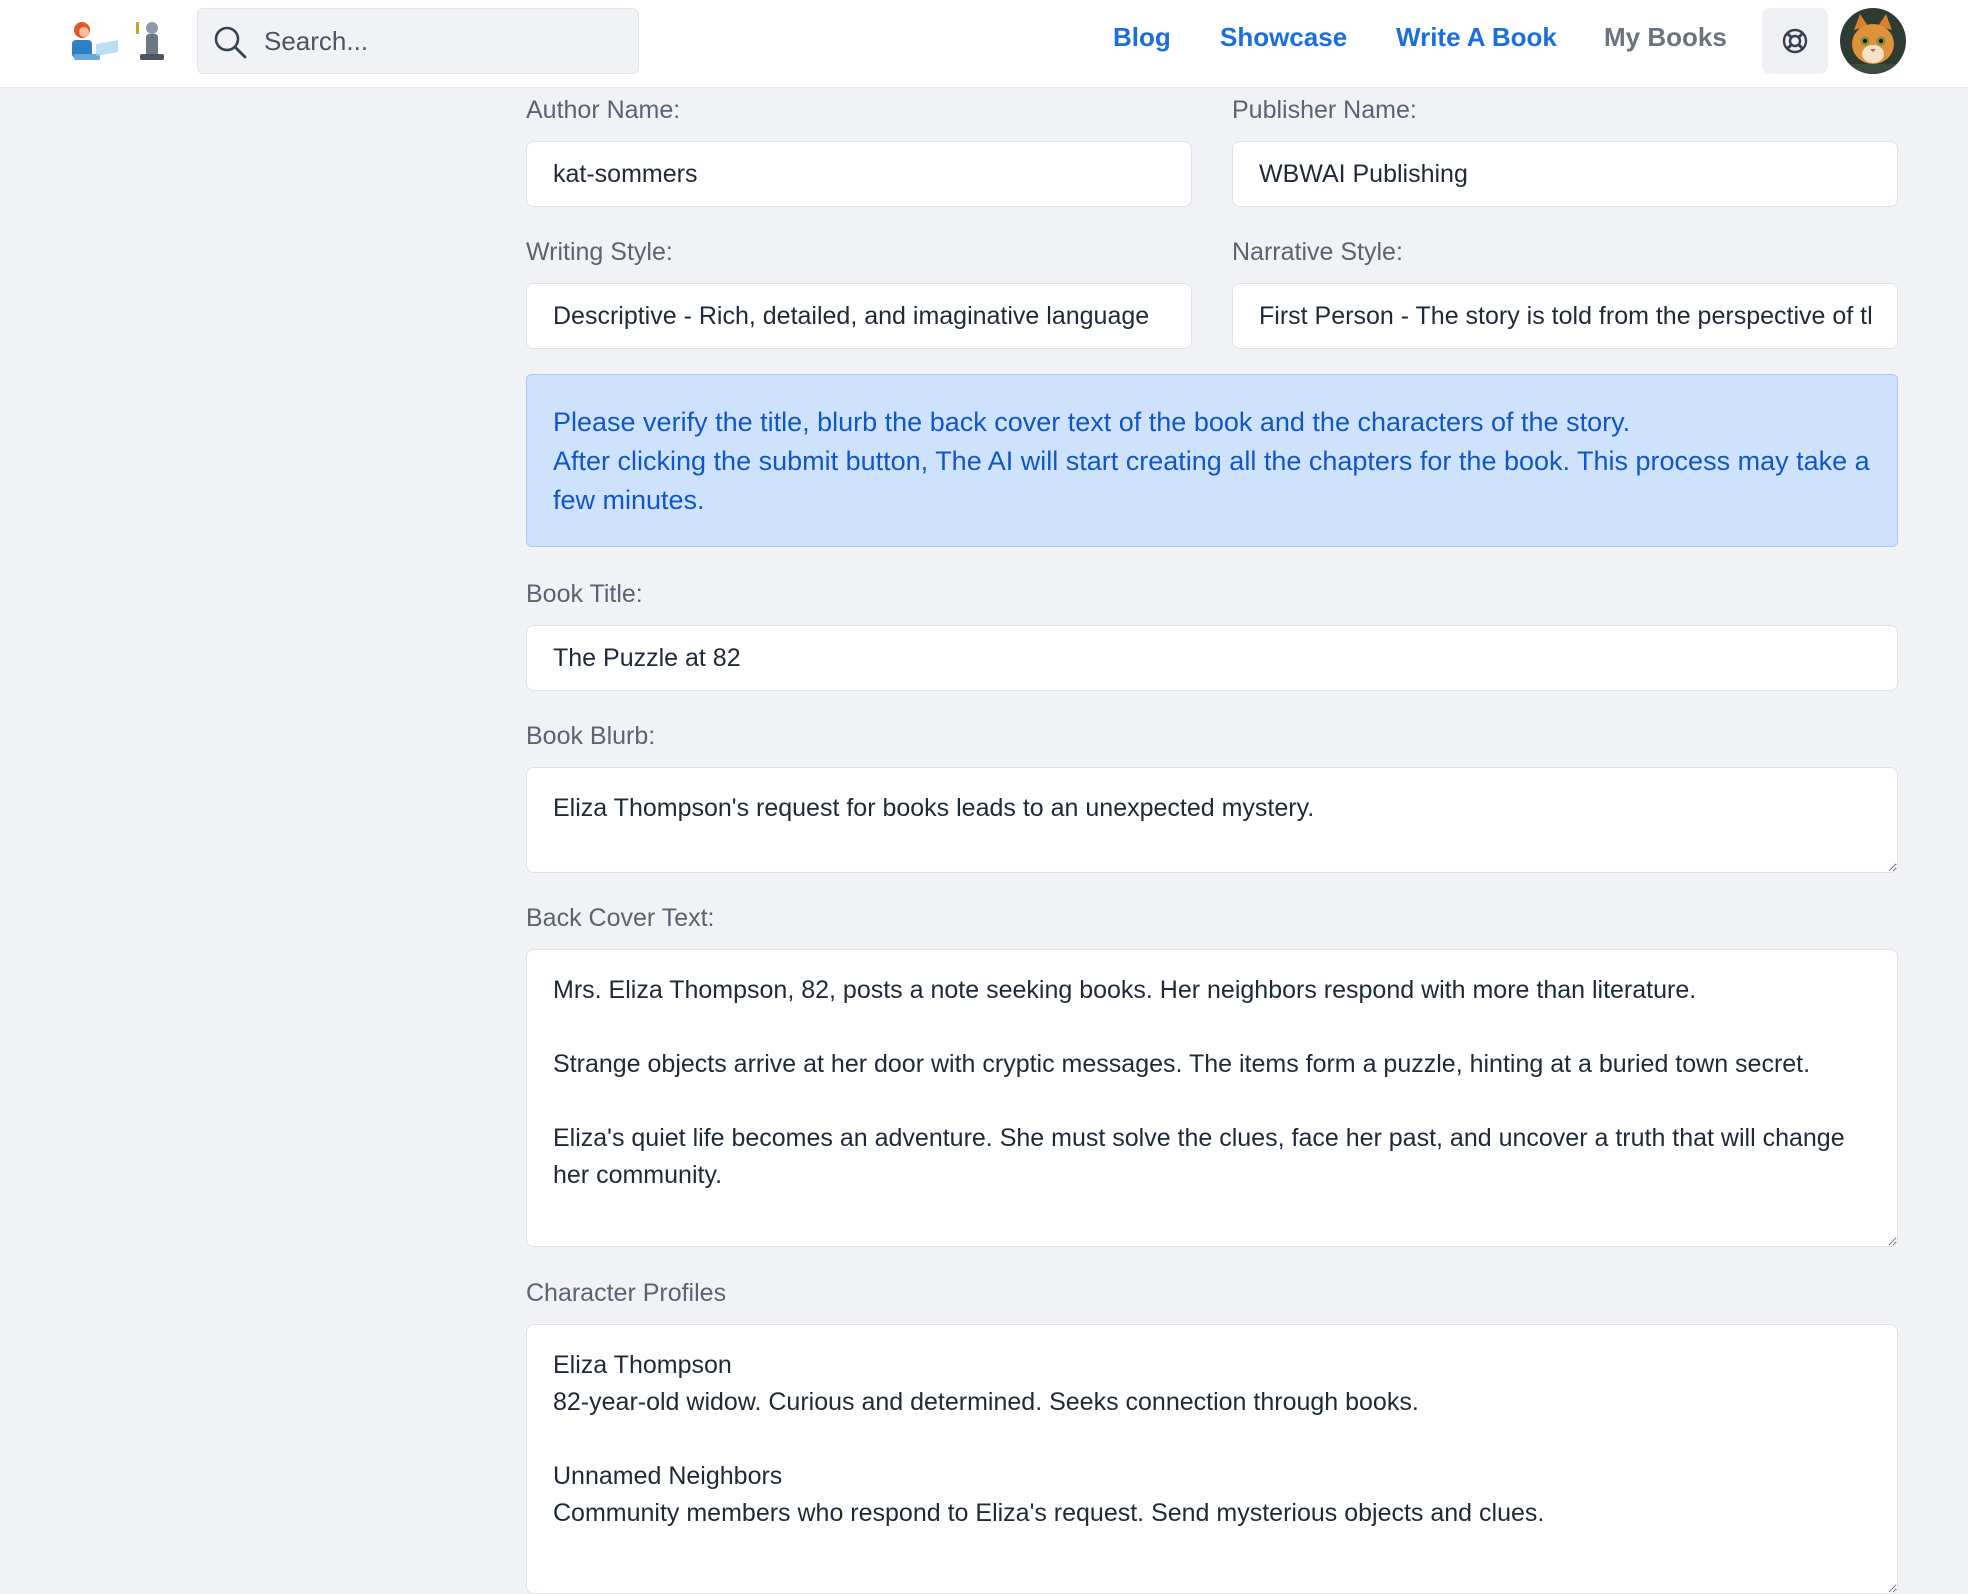 This screenshot has width=1968, height=1594. I want to click on back-cover-text-label: Back Cover Text:, so click(620, 918).